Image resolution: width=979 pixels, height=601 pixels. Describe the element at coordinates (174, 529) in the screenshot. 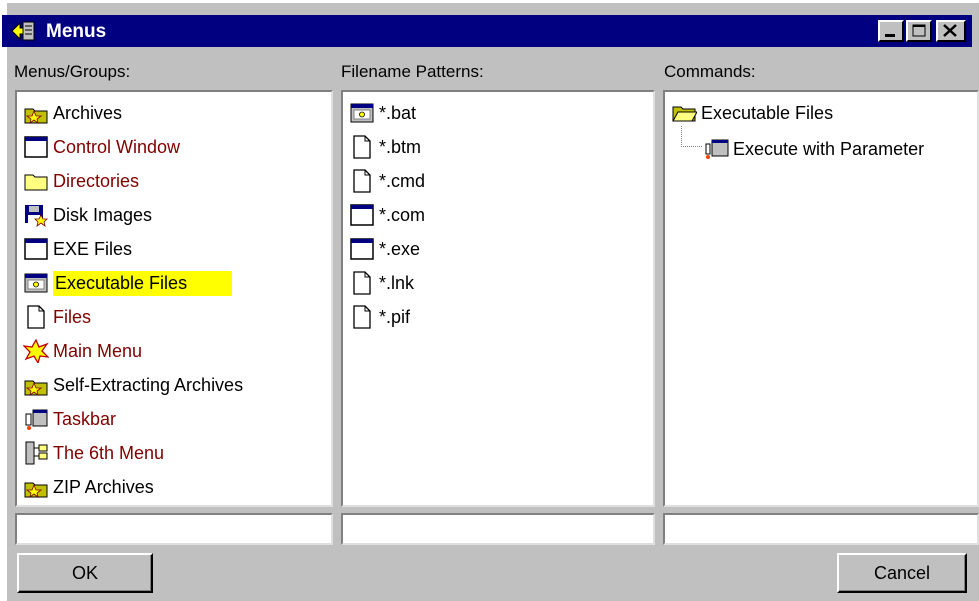

I see `groups-edit-field` at that location.